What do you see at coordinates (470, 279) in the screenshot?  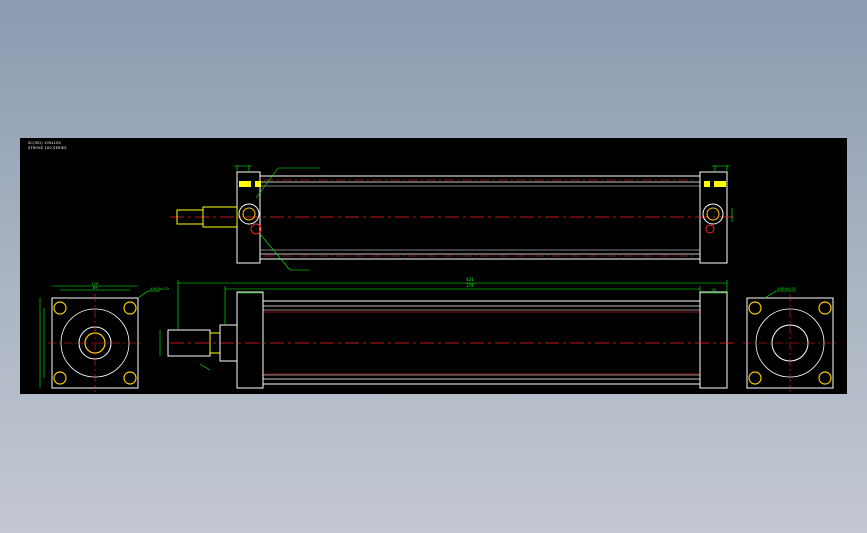 I see `overall-dimension-text: 421` at bounding box center [470, 279].